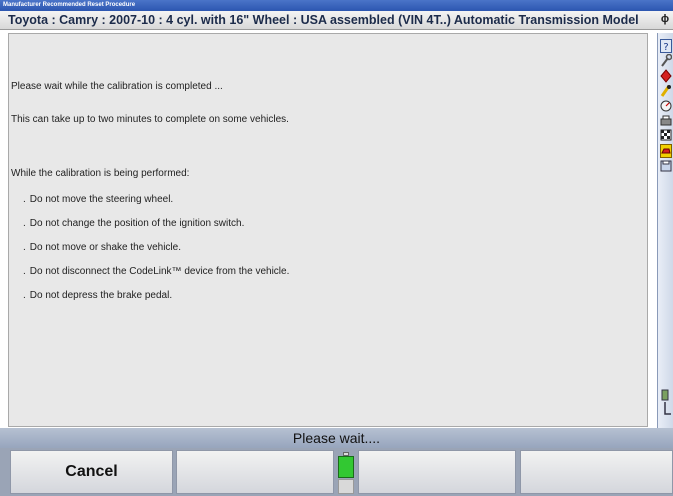 This screenshot has width=673, height=496. Describe the element at coordinates (336, 472) in the screenshot. I see `button-bar: Cancel` at that location.